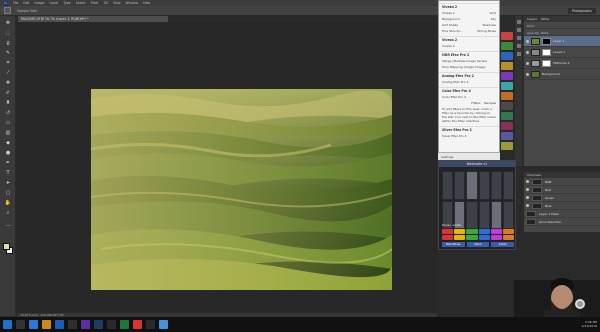  Describe the element at coordinates (26, 3) in the screenshot. I see `menu-edit: Edit` at that location.